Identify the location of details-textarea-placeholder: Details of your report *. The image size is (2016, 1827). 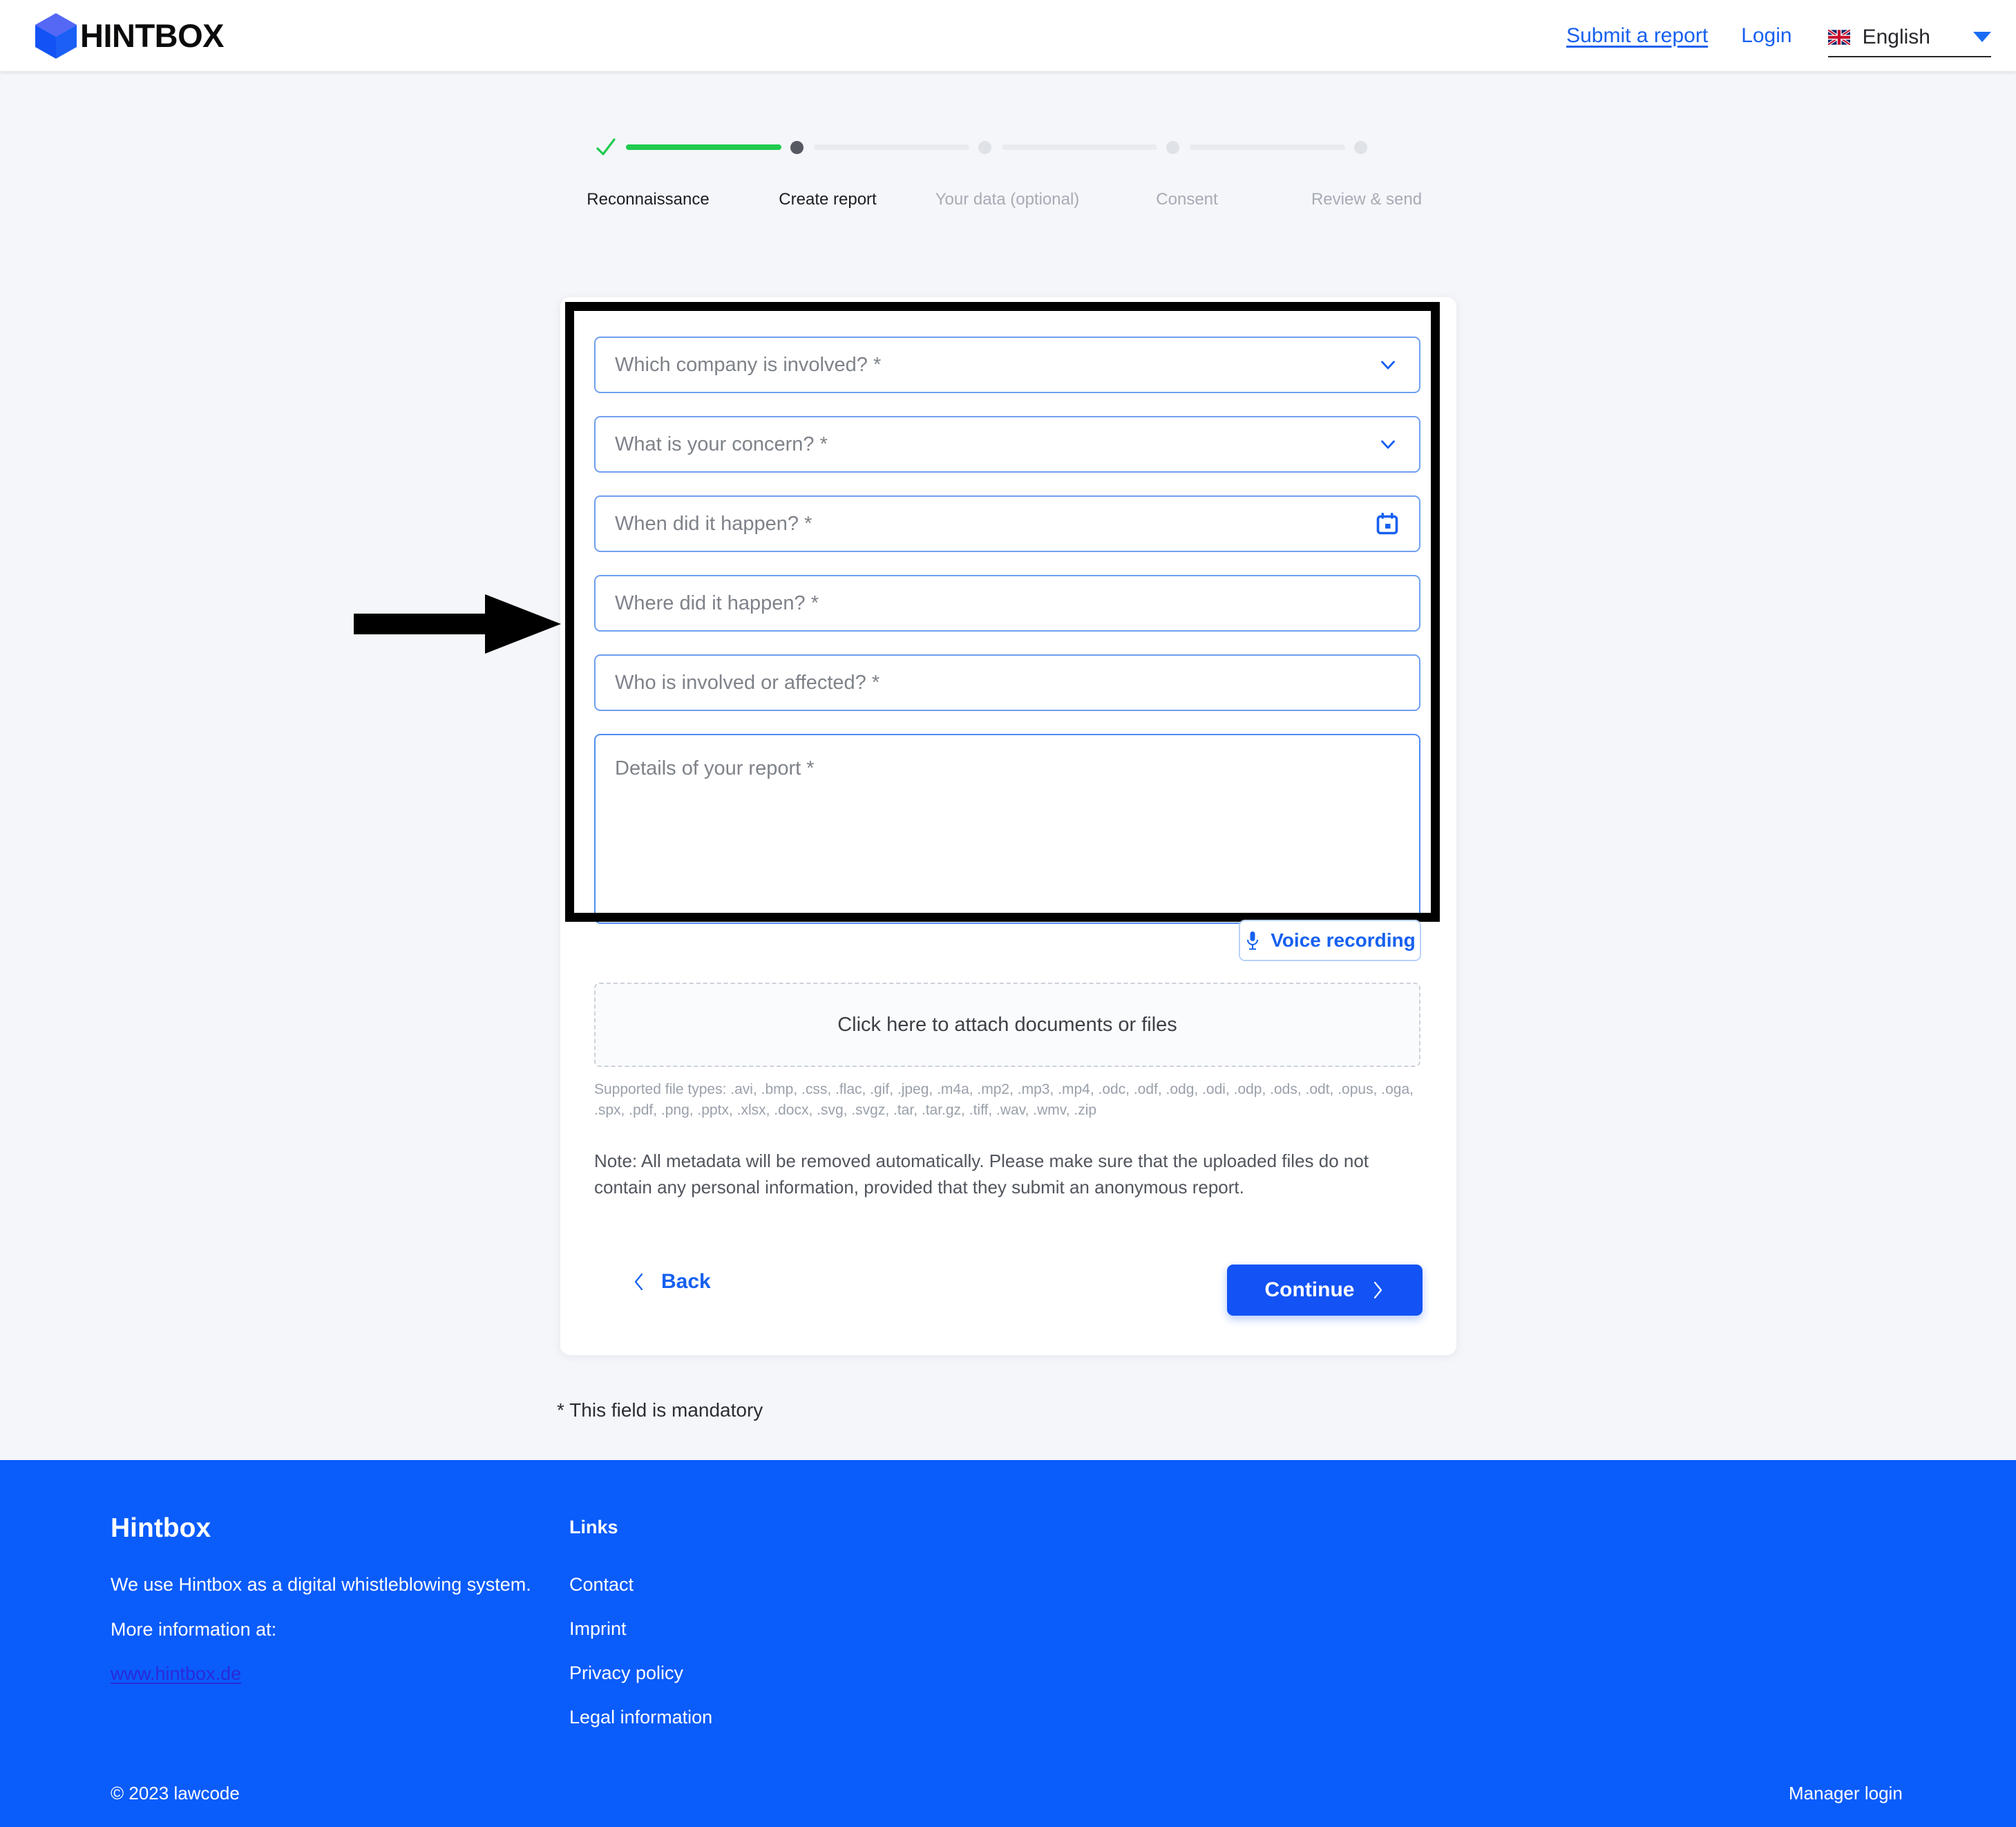
(715, 768).